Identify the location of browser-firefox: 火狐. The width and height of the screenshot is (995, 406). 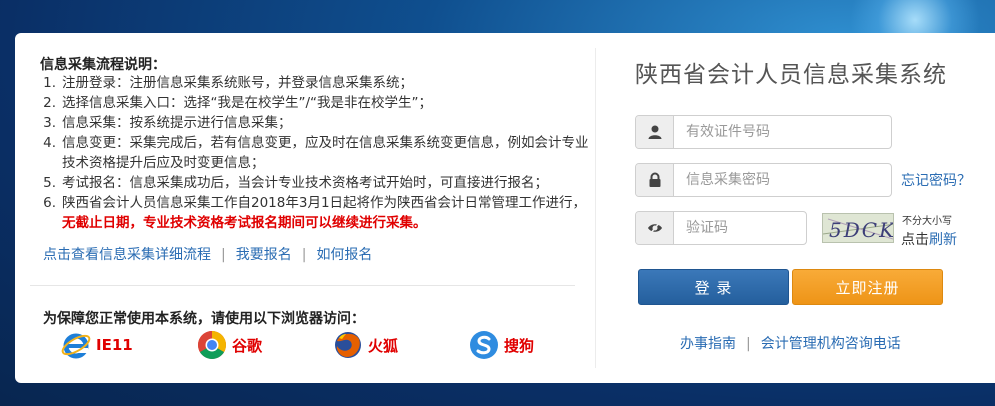
(400, 345).